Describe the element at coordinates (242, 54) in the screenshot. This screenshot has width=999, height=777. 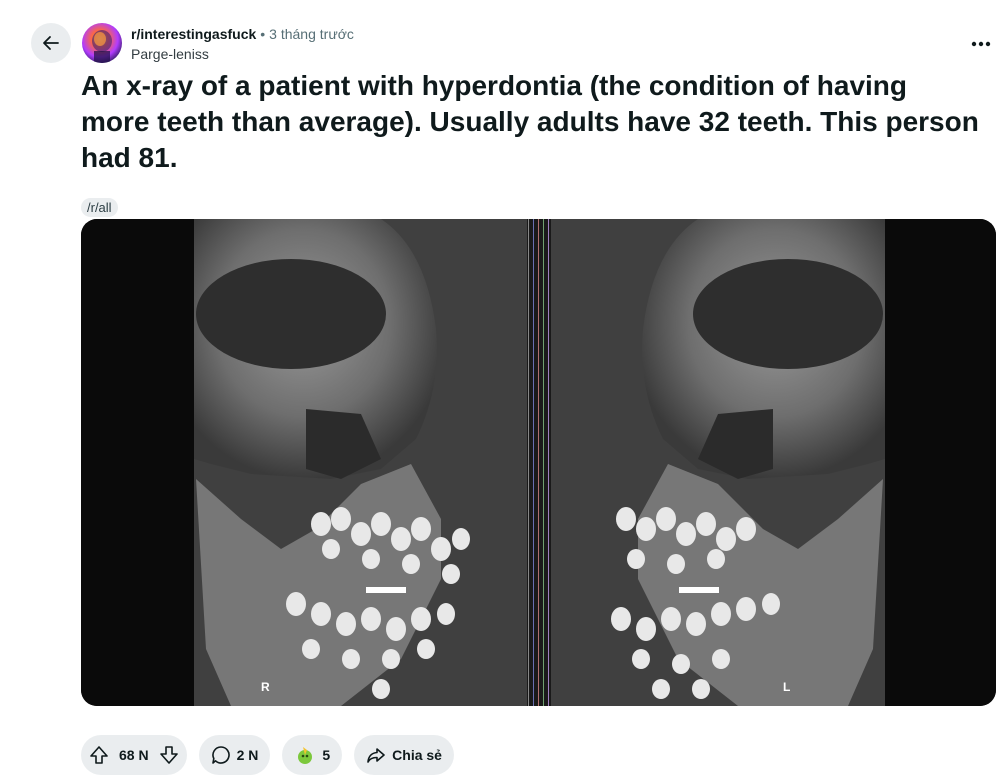
I see `author-link: Parge-leniss` at that location.